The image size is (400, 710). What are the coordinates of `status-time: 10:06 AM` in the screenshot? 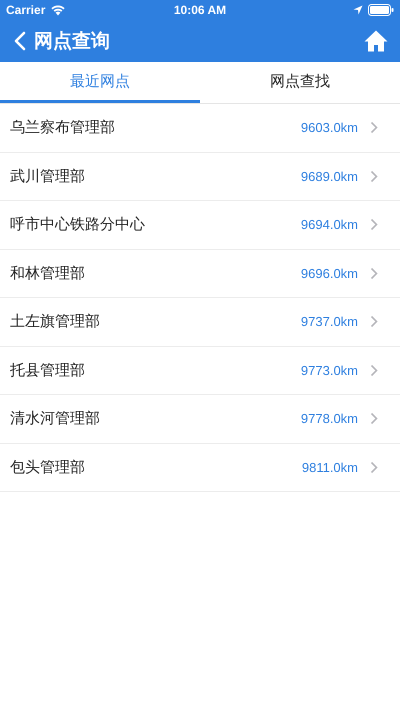 It's located at (200, 10).